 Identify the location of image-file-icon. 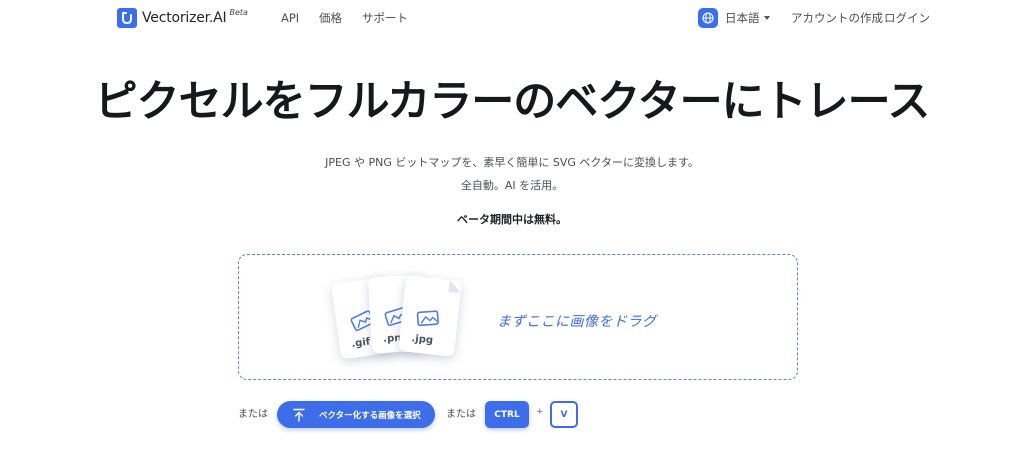
(427, 318).